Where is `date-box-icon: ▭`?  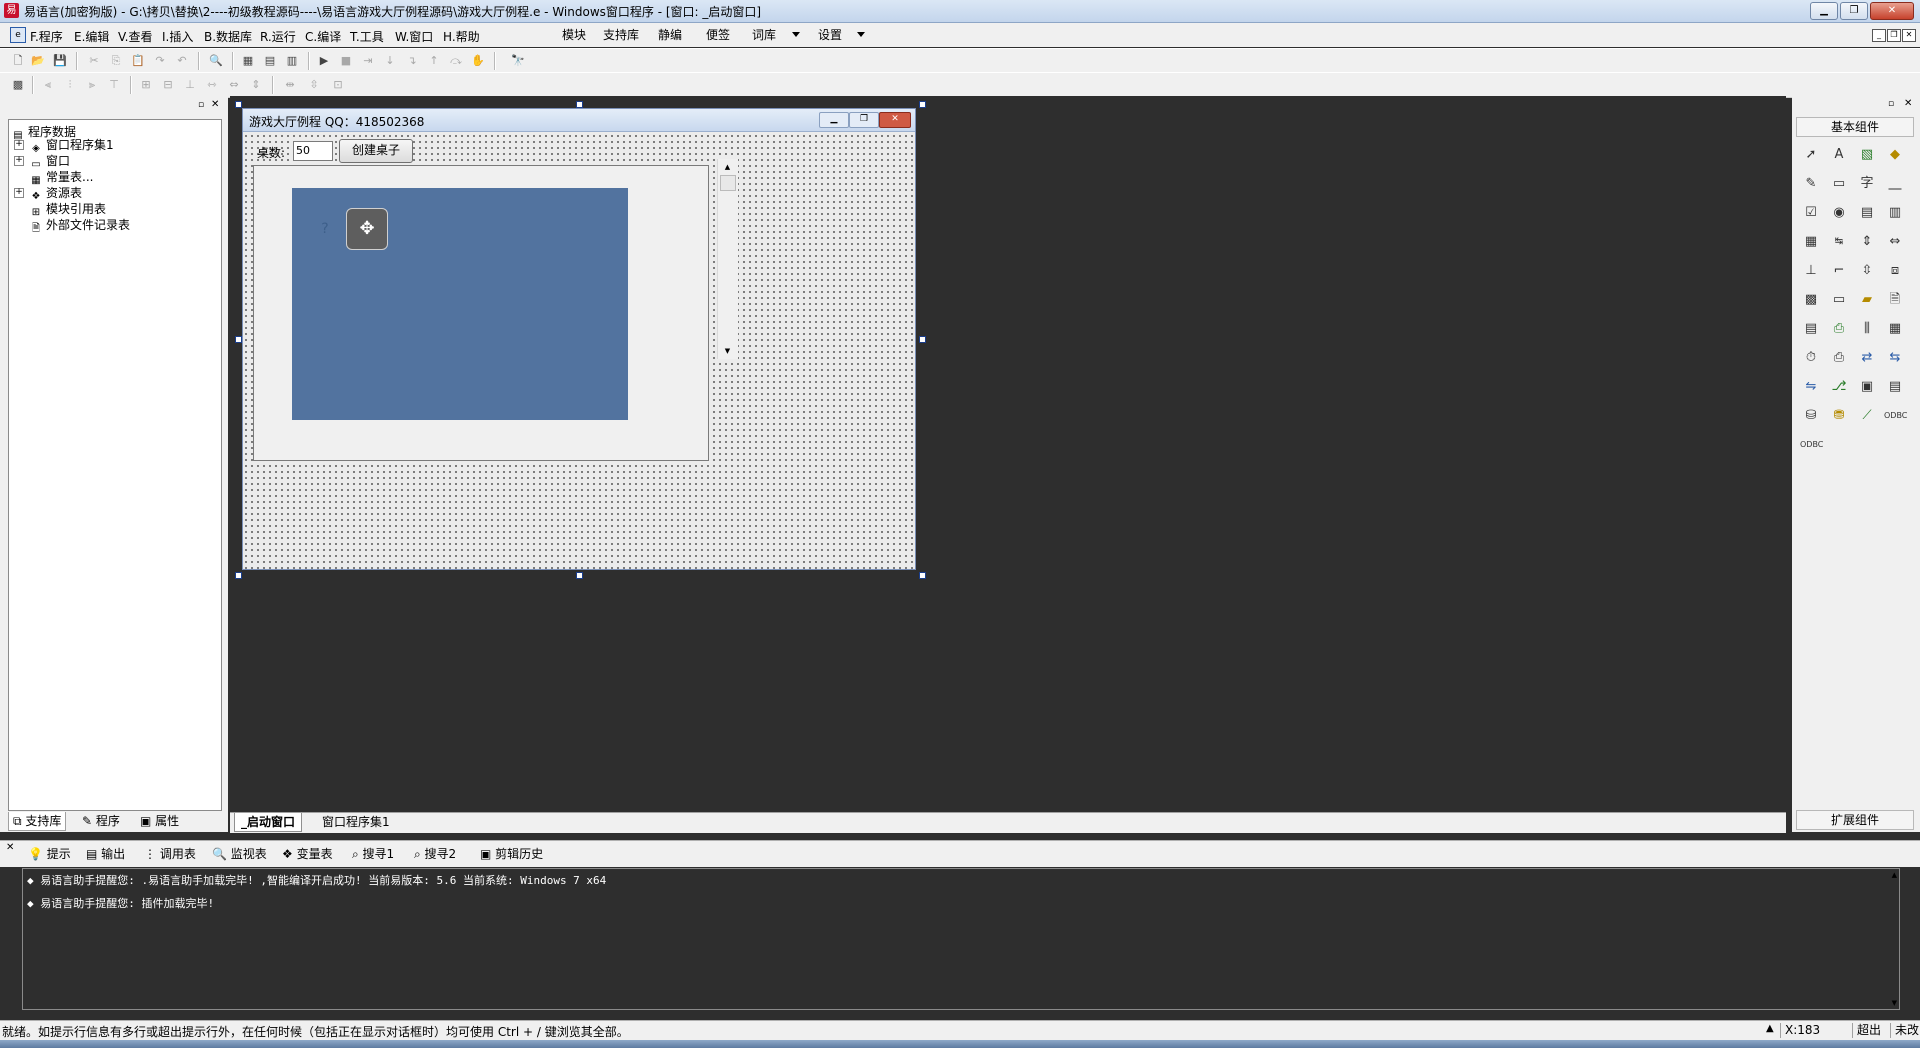 date-box-icon: ▭ is located at coordinates (1839, 300).